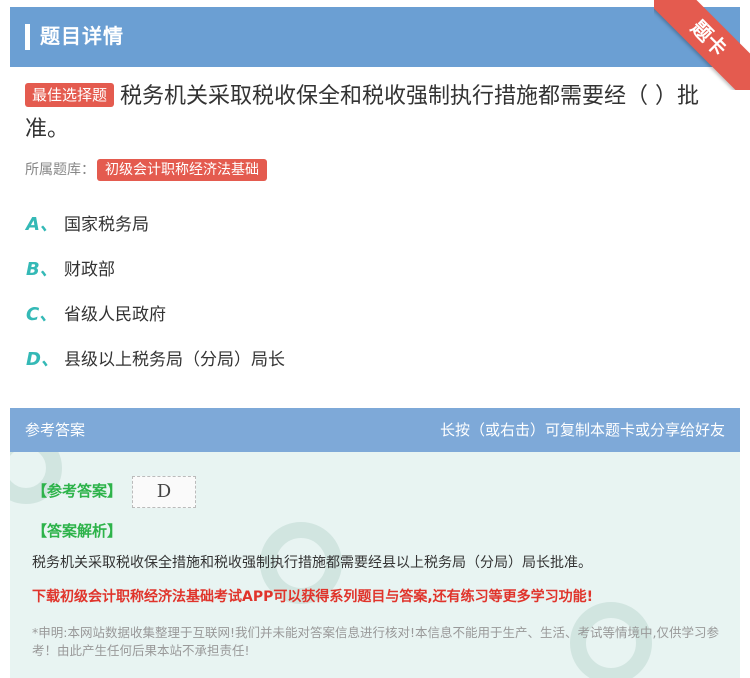 The width and height of the screenshot is (750, 678). I want to click on option-c: C、 省级人民政府, so click(376, 320).